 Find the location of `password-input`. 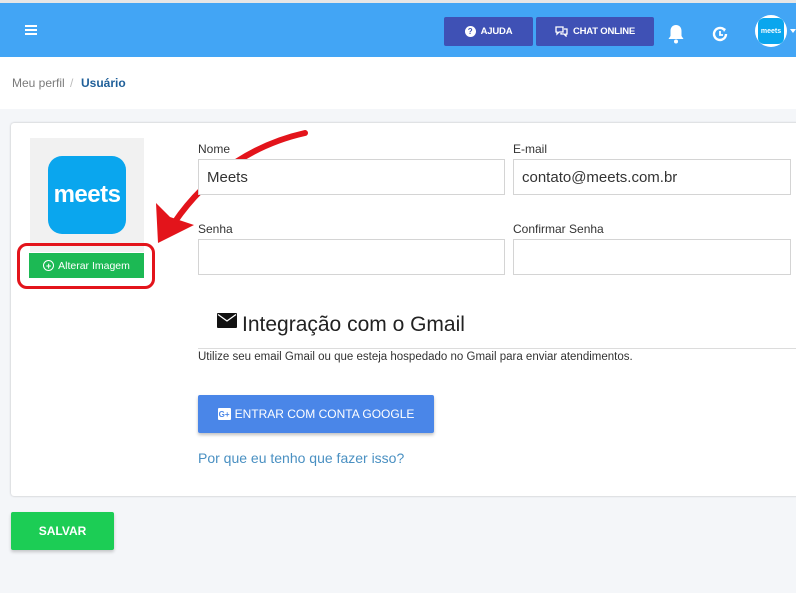

password-input is located at coordinates (351, 257).